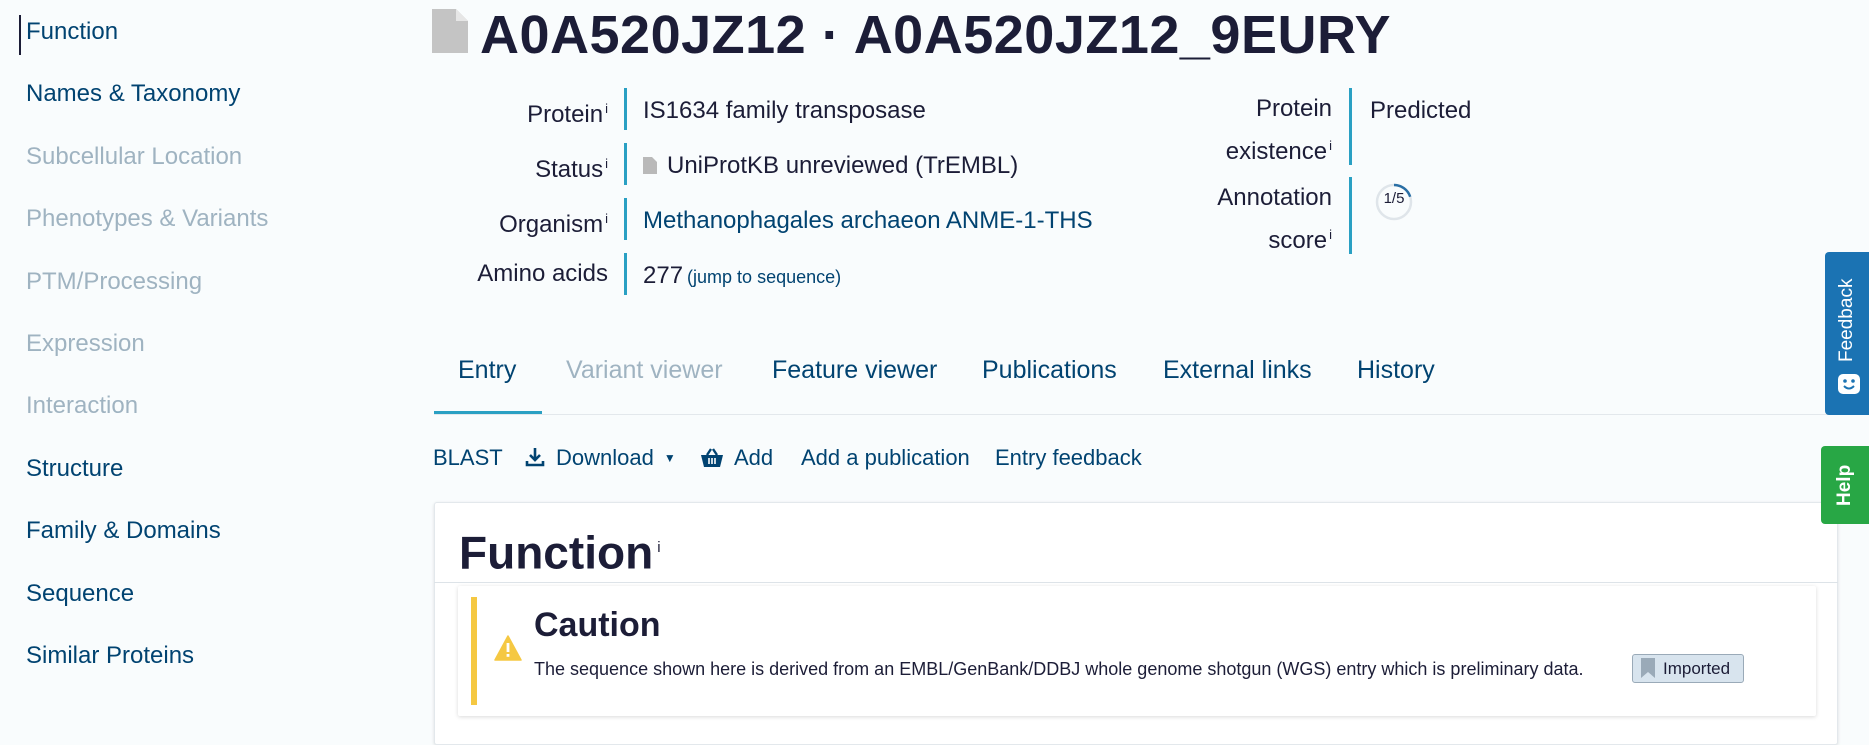 Image resolution: width=1869 pixels, height=745 pixels. What do you see at coordinates (74, 469) in the screenshot?
I see `sidebar-item-structure: Structure` at bounding box center [74, 469].